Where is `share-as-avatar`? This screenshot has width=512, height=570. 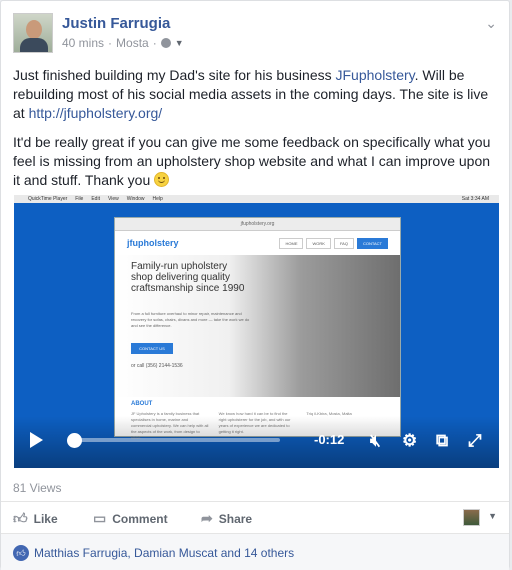
share-as-avatar is located at coordinates (471, 517).